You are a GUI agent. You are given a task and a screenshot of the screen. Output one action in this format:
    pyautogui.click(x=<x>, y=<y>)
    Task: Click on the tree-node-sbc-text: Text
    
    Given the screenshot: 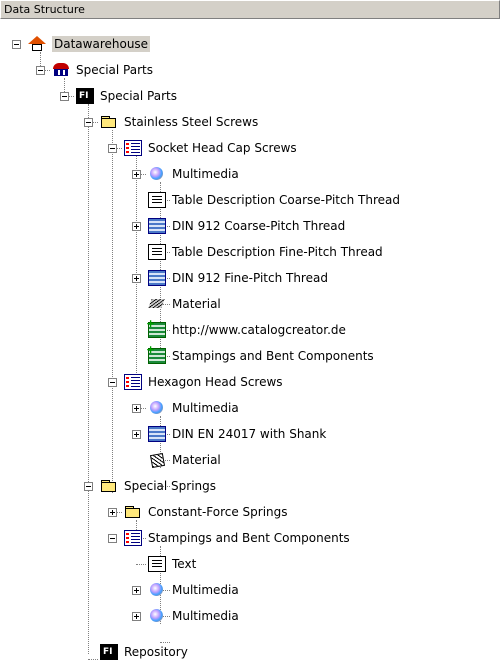 What is the action you would take?
    pyautogui.click(x=172, y=564)
    